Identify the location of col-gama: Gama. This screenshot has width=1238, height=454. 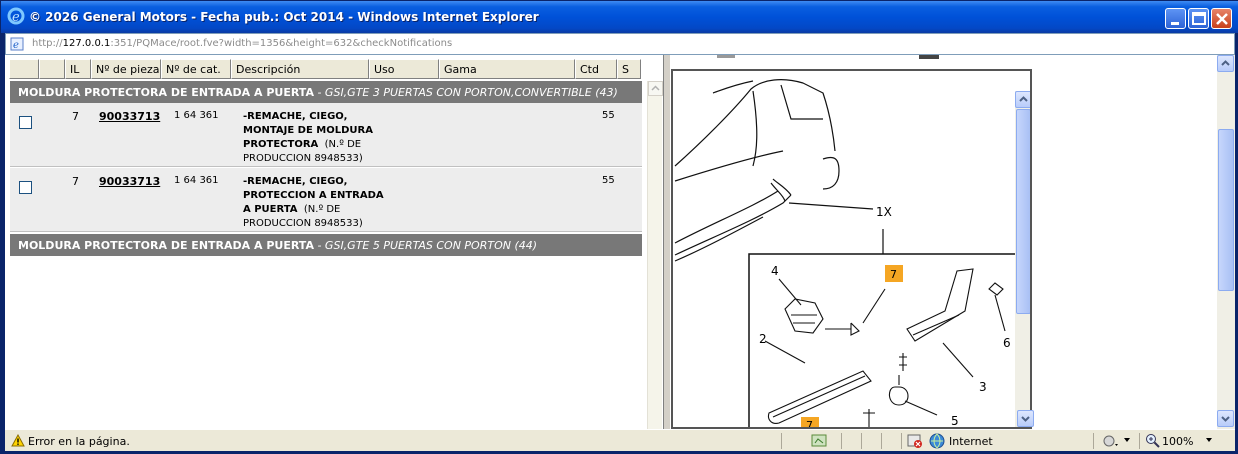
(507, 69).